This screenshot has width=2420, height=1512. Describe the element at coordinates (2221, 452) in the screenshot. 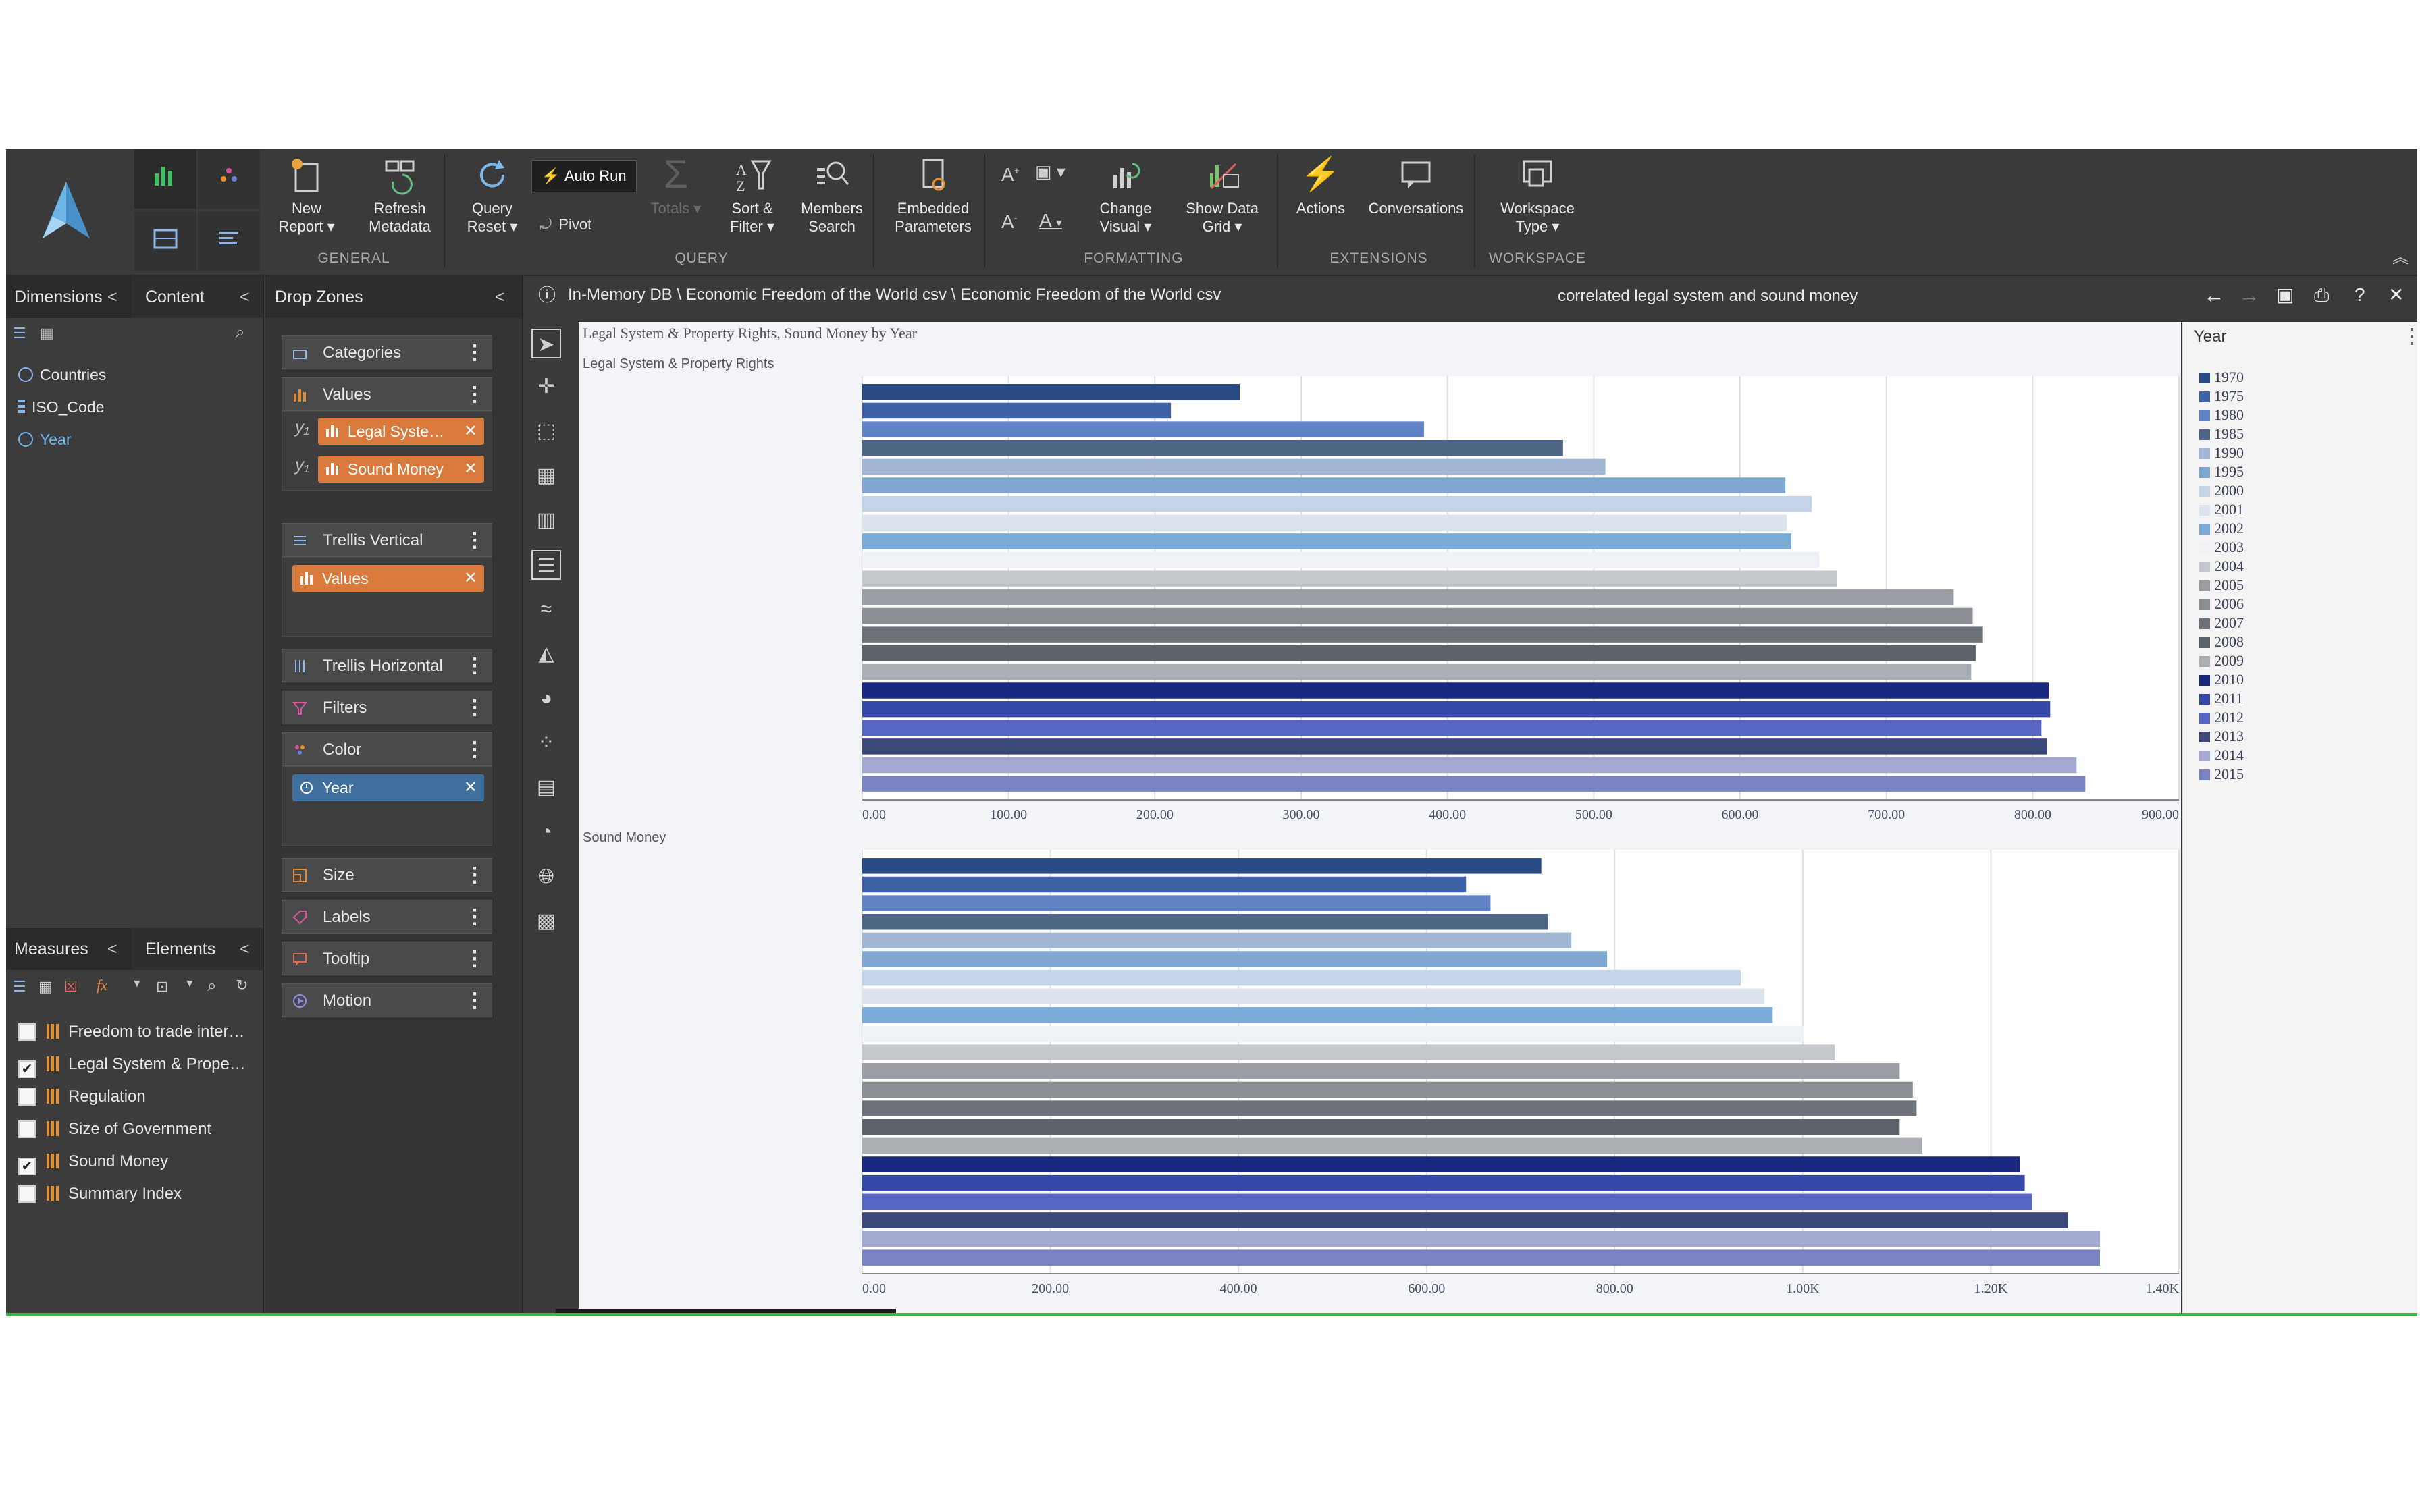

I see `legend-item-1990: 1990` at that location.